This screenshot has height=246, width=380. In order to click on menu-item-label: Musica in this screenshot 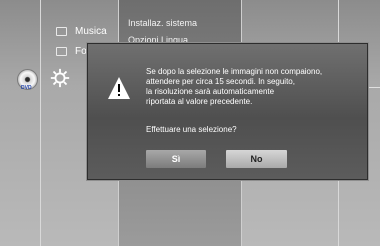, I will do `click(91, 31)`.